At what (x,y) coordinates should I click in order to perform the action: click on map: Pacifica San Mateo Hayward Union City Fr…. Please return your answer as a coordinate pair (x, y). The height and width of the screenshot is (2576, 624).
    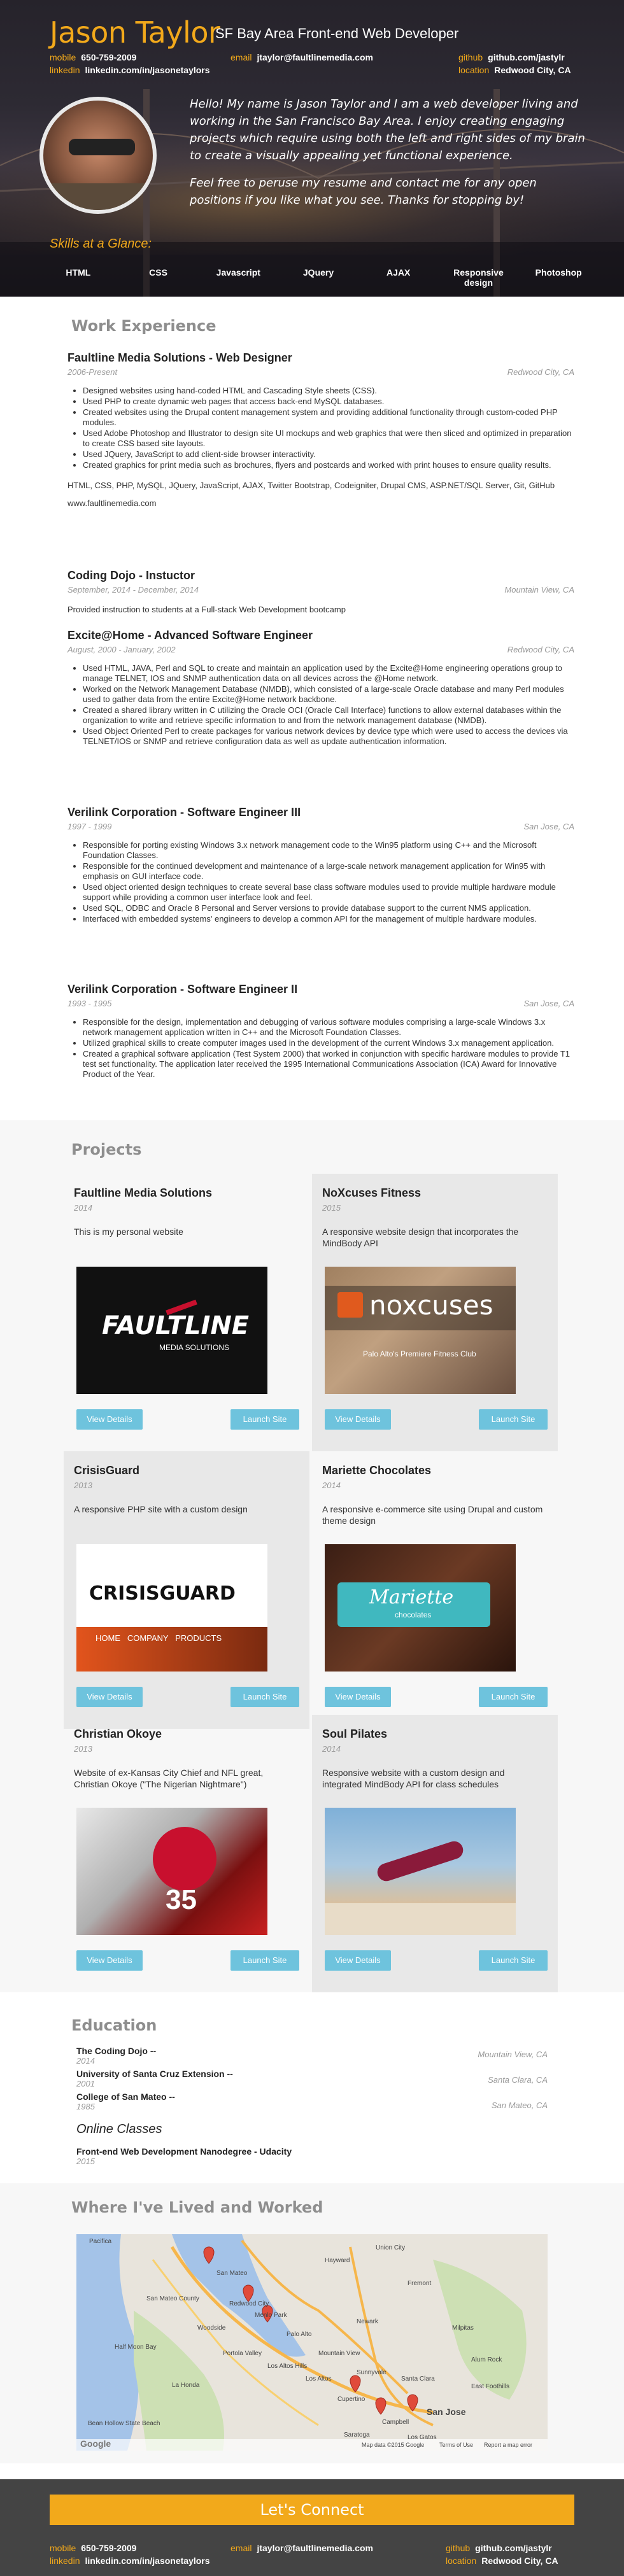
    Looking at the image, I should click on (312, 2343).